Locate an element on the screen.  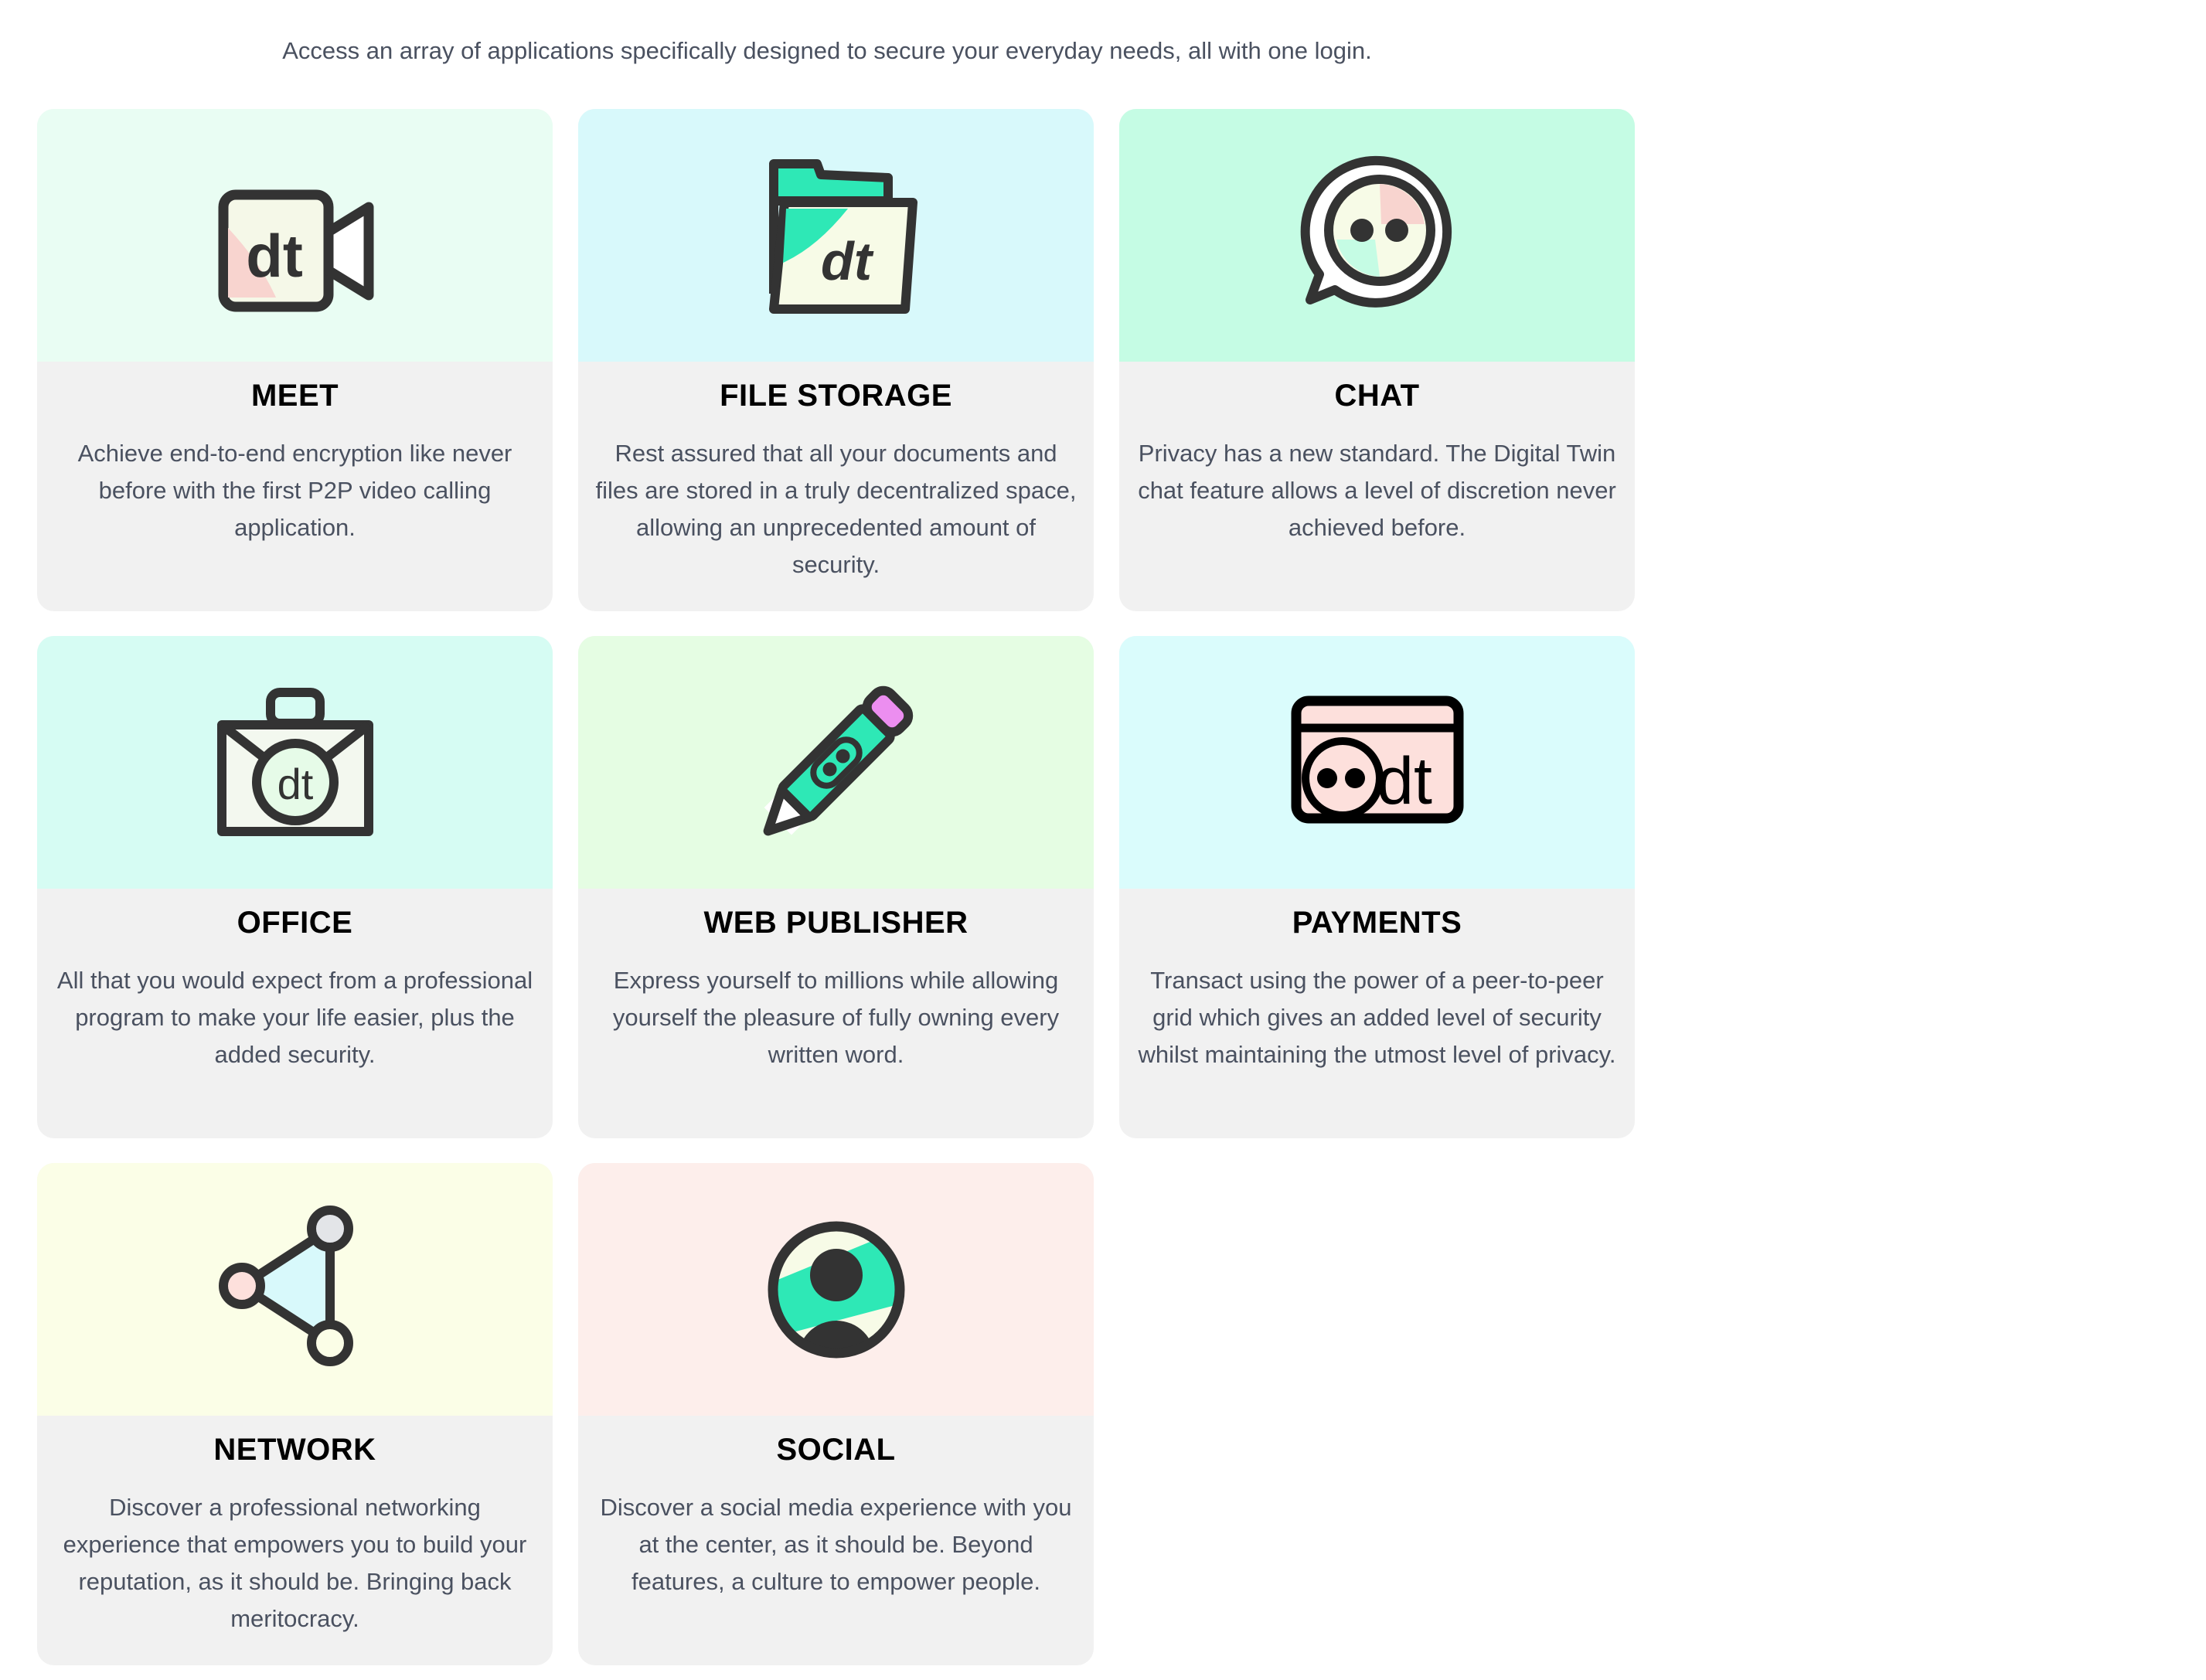
card-title: MEET is located at coordinates (294, 396).